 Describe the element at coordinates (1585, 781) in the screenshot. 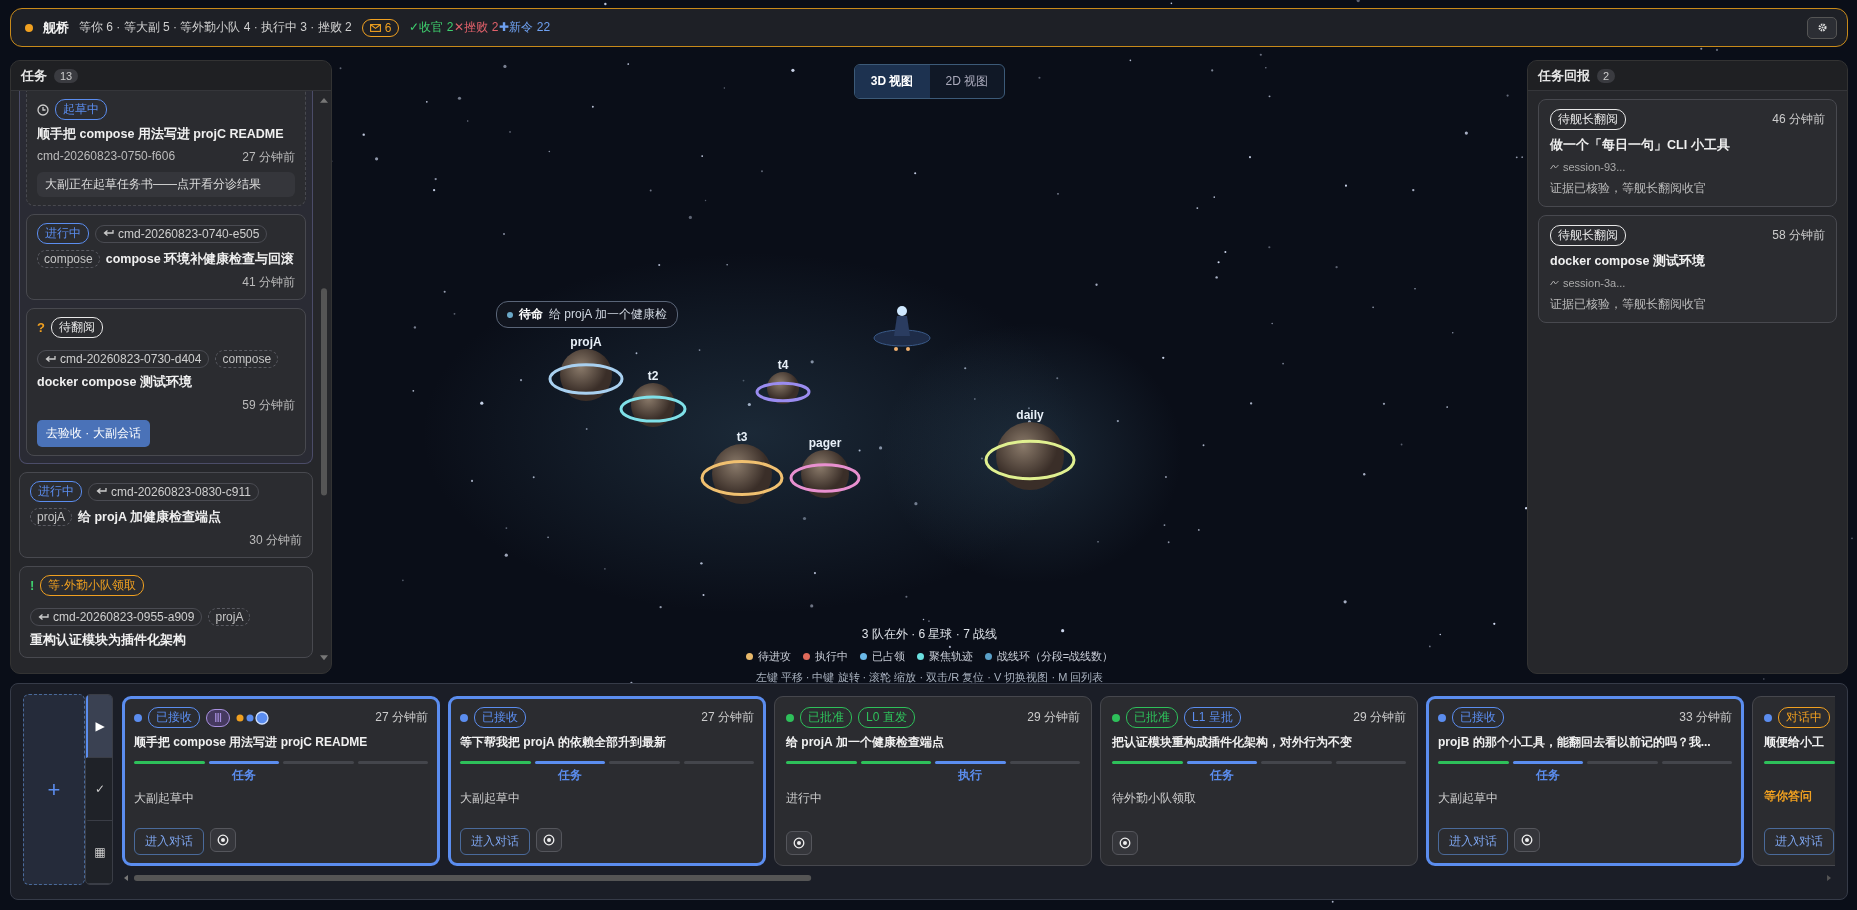

I see `command-card: 已接收 33 分钟前 projB 的那个小工具，能翻回去看以前记的吗？我... 任务 大副起草中 进入对话` at that location.